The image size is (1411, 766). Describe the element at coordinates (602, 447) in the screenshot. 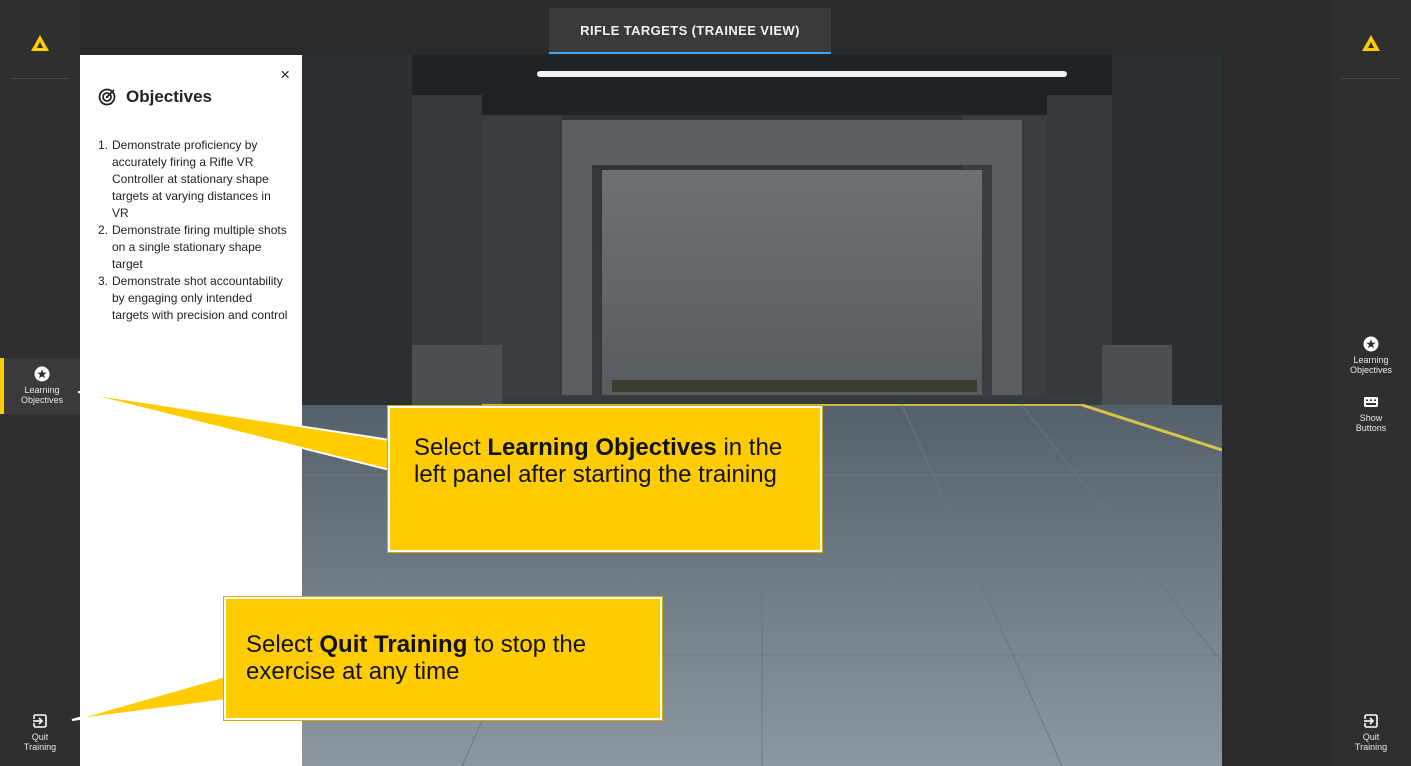

I see `callout-text-bold: Learning Objectives` at that location.